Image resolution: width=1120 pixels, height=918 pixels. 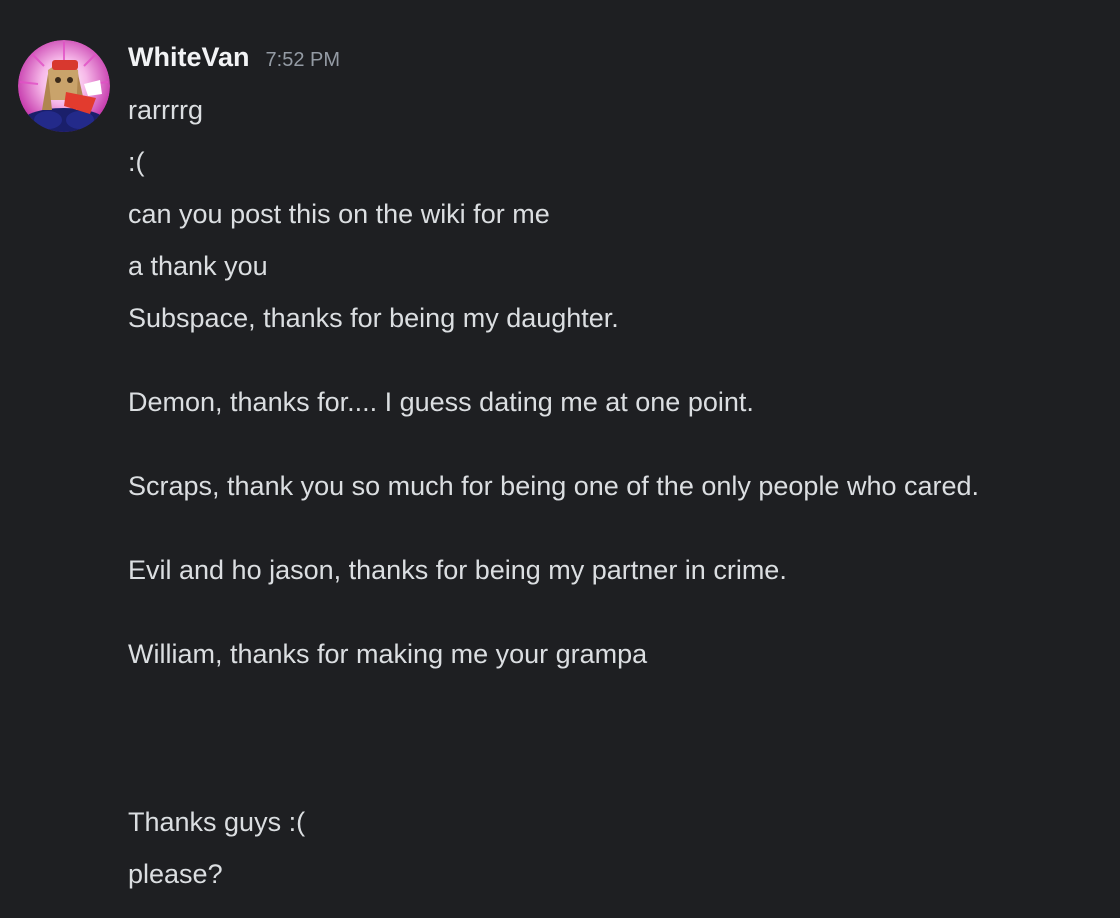 I want to click on timestamp: 7:52 PM, so click(x=303, y=60).